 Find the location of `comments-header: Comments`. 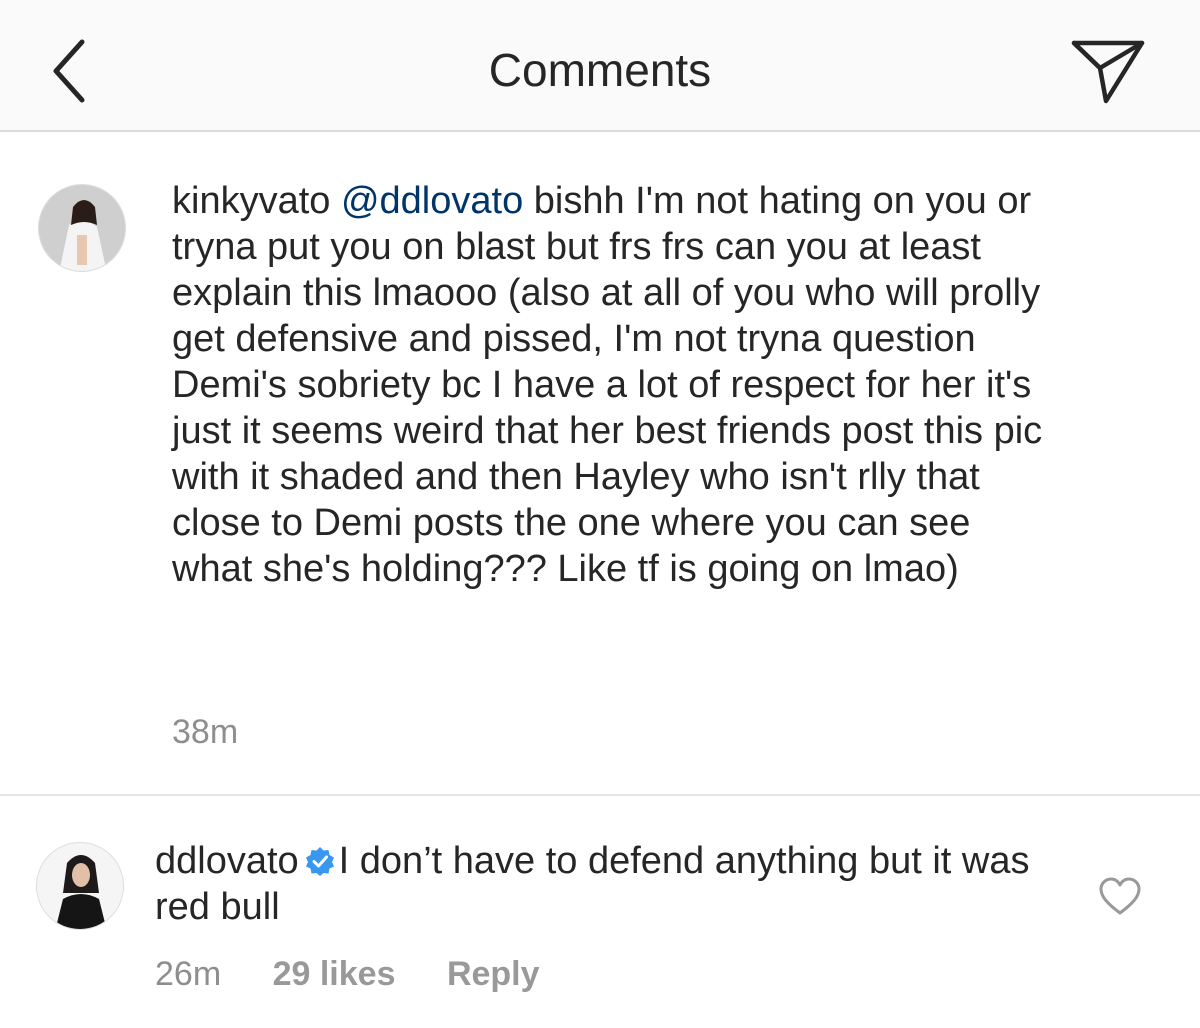

comments-header: Comments is located at coordinates (600, 66).